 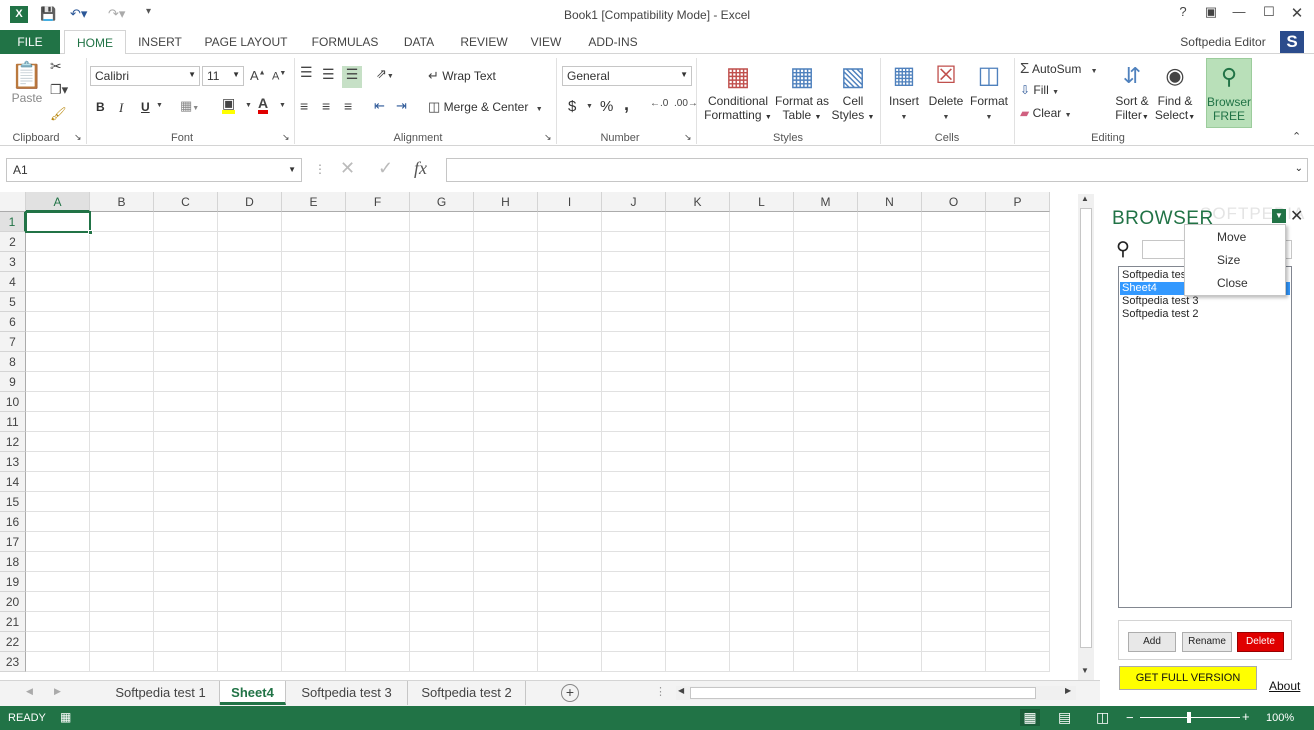 I want to click on underline-button: U, so click(x=145, y=107).